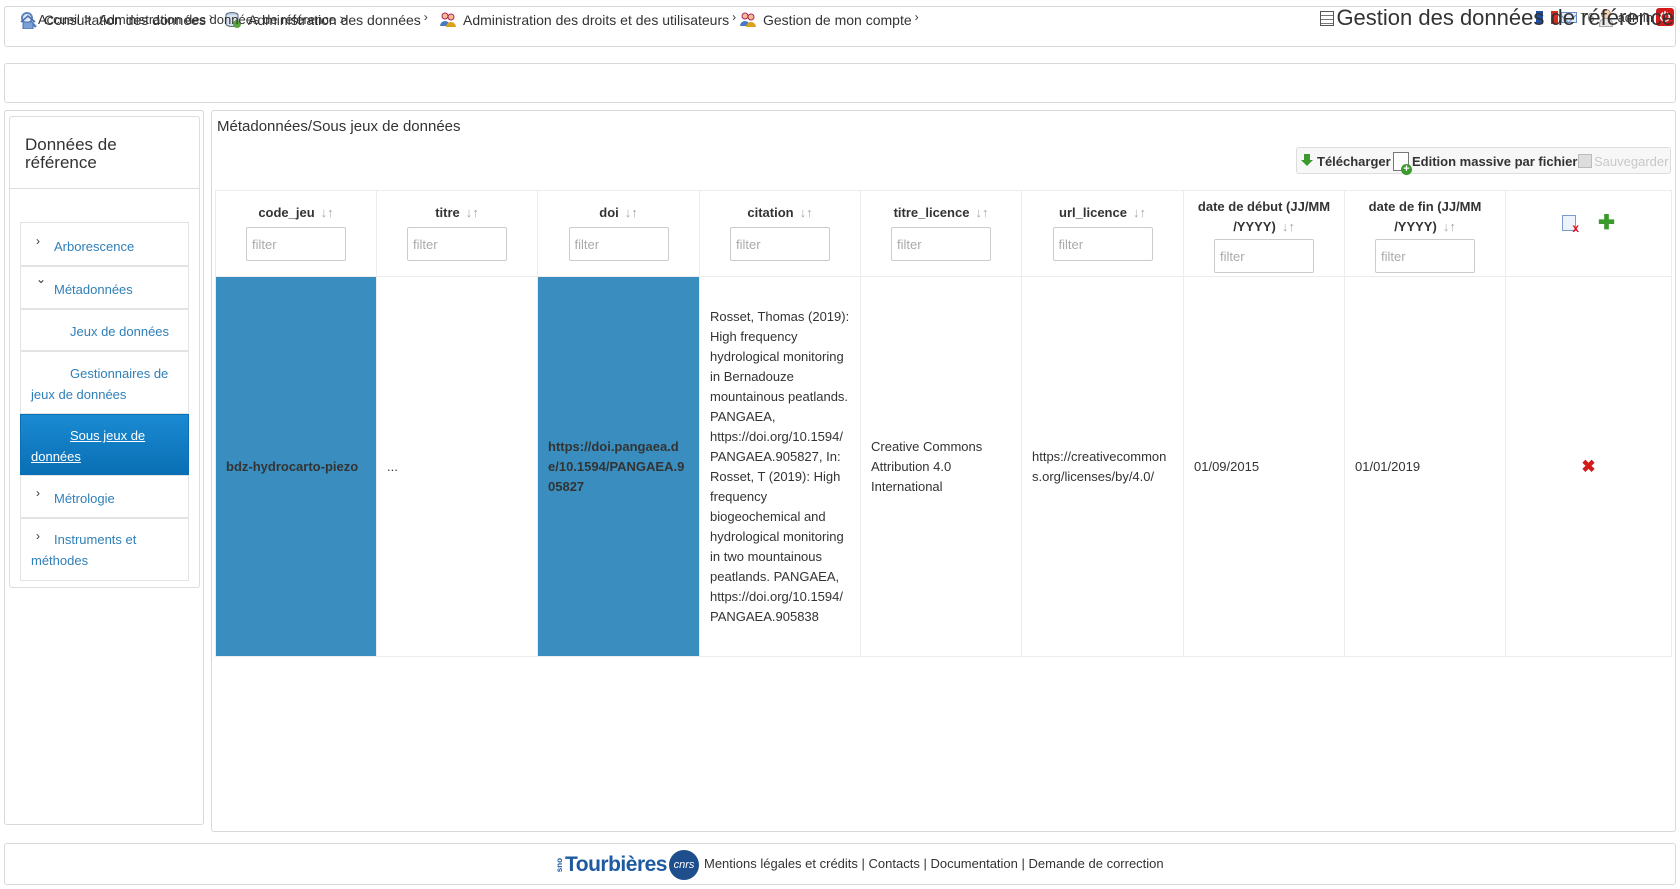 Image resolution: width=1680 pixels, height=889 pixels. What do you see at coordinates (1588, 233) in the screenshot?
I see `column-header-actions: ✚` at bounding box center [1588, 233].